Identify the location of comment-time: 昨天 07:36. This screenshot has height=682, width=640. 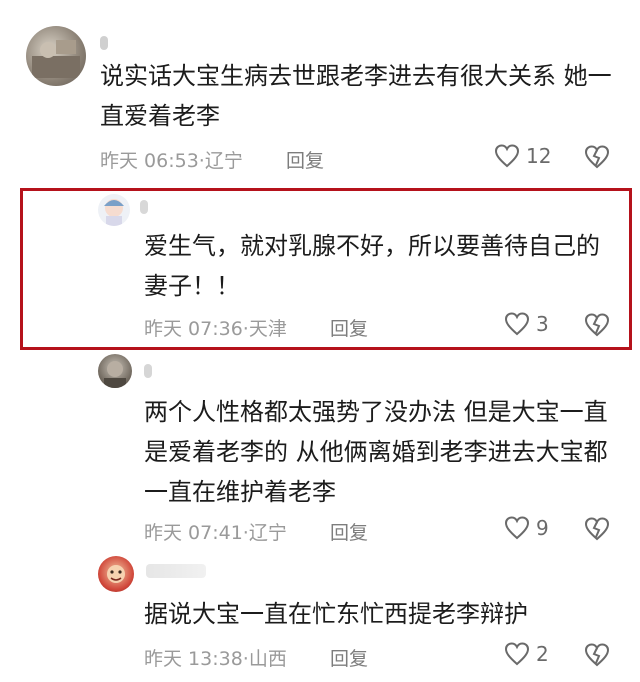
(193, 329).